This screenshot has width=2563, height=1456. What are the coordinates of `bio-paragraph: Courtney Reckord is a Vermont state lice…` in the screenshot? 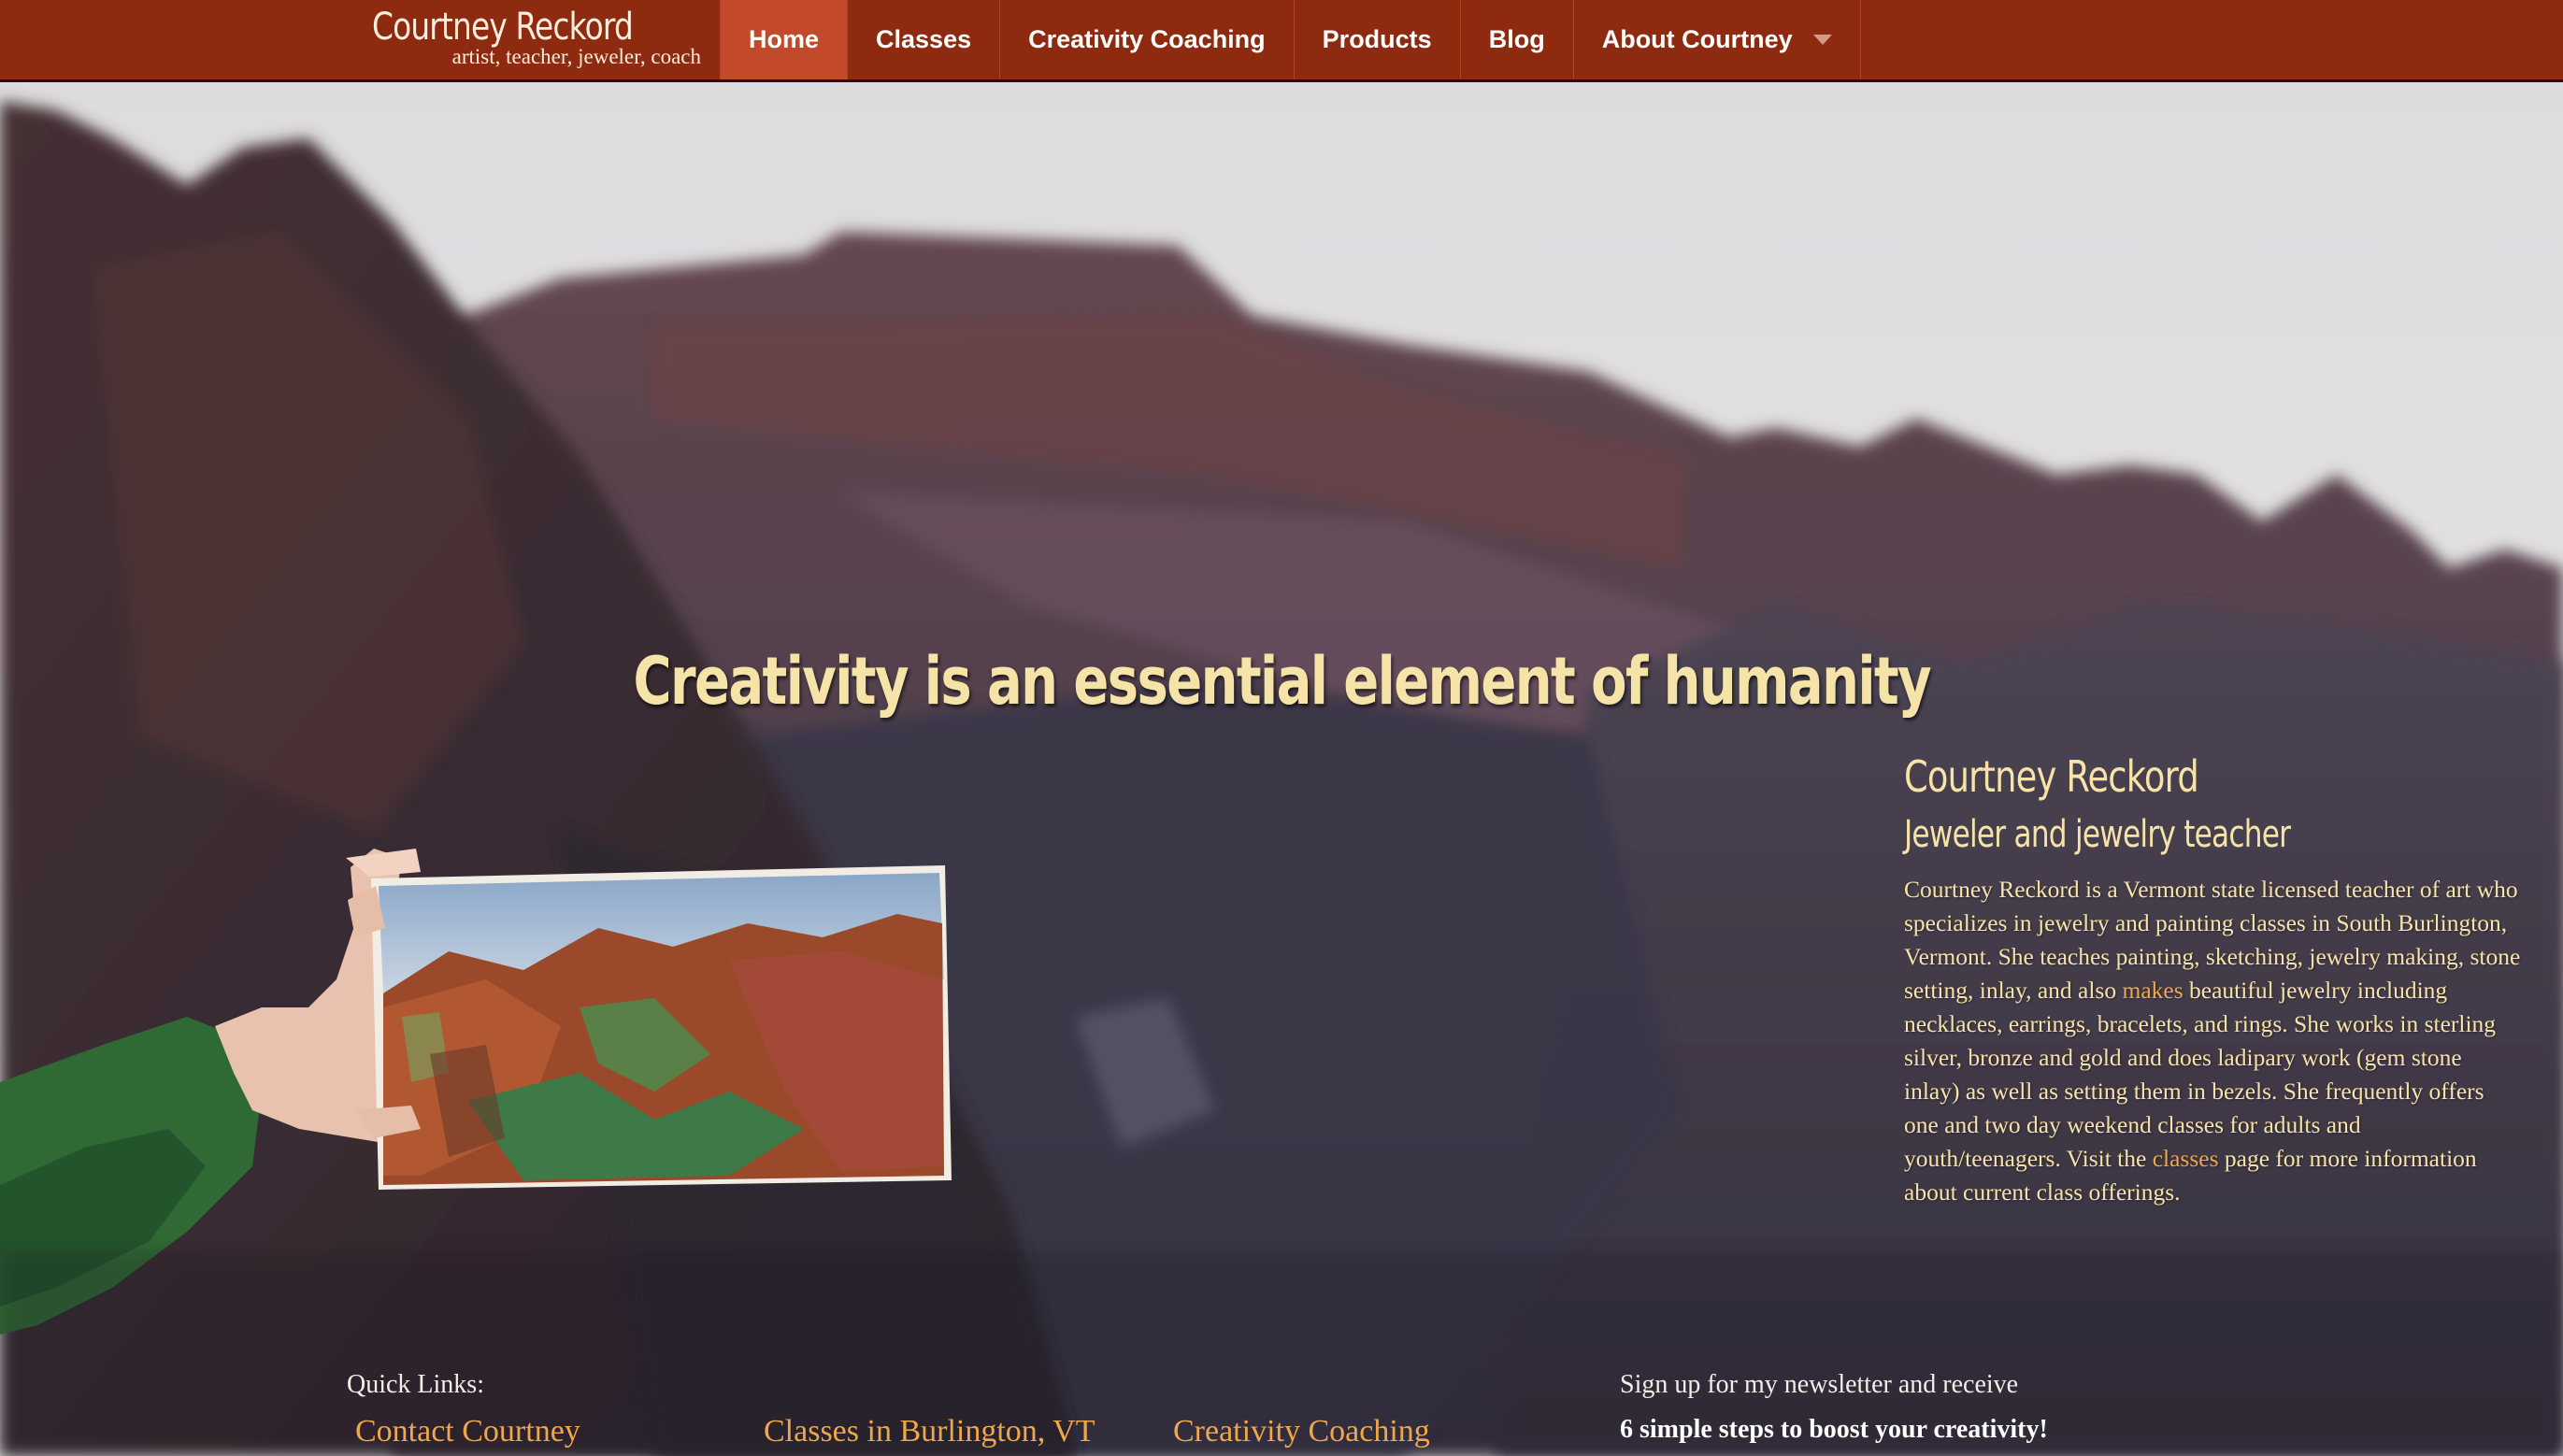 It's located at (2212, 1041).